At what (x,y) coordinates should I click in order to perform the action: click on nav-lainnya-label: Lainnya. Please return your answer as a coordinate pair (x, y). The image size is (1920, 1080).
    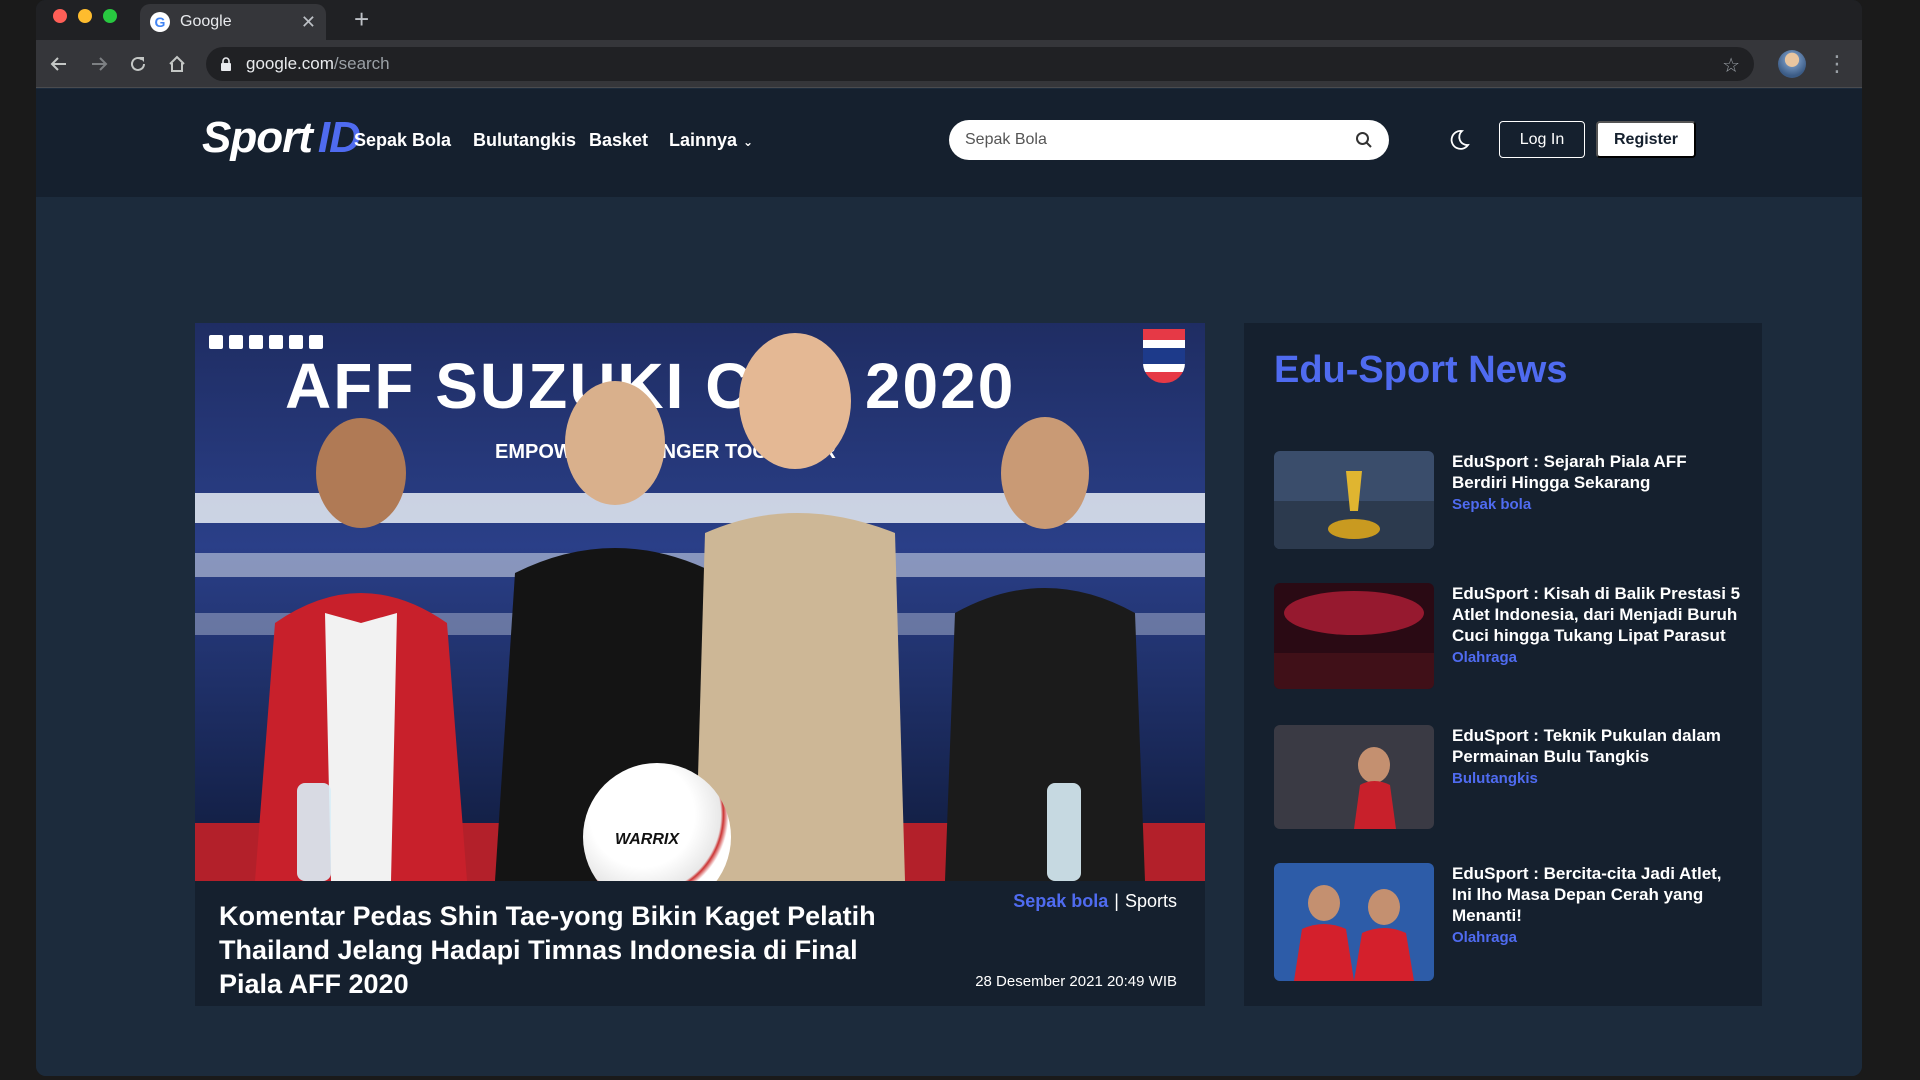
    Looking at the image, I should click on (703, 140).